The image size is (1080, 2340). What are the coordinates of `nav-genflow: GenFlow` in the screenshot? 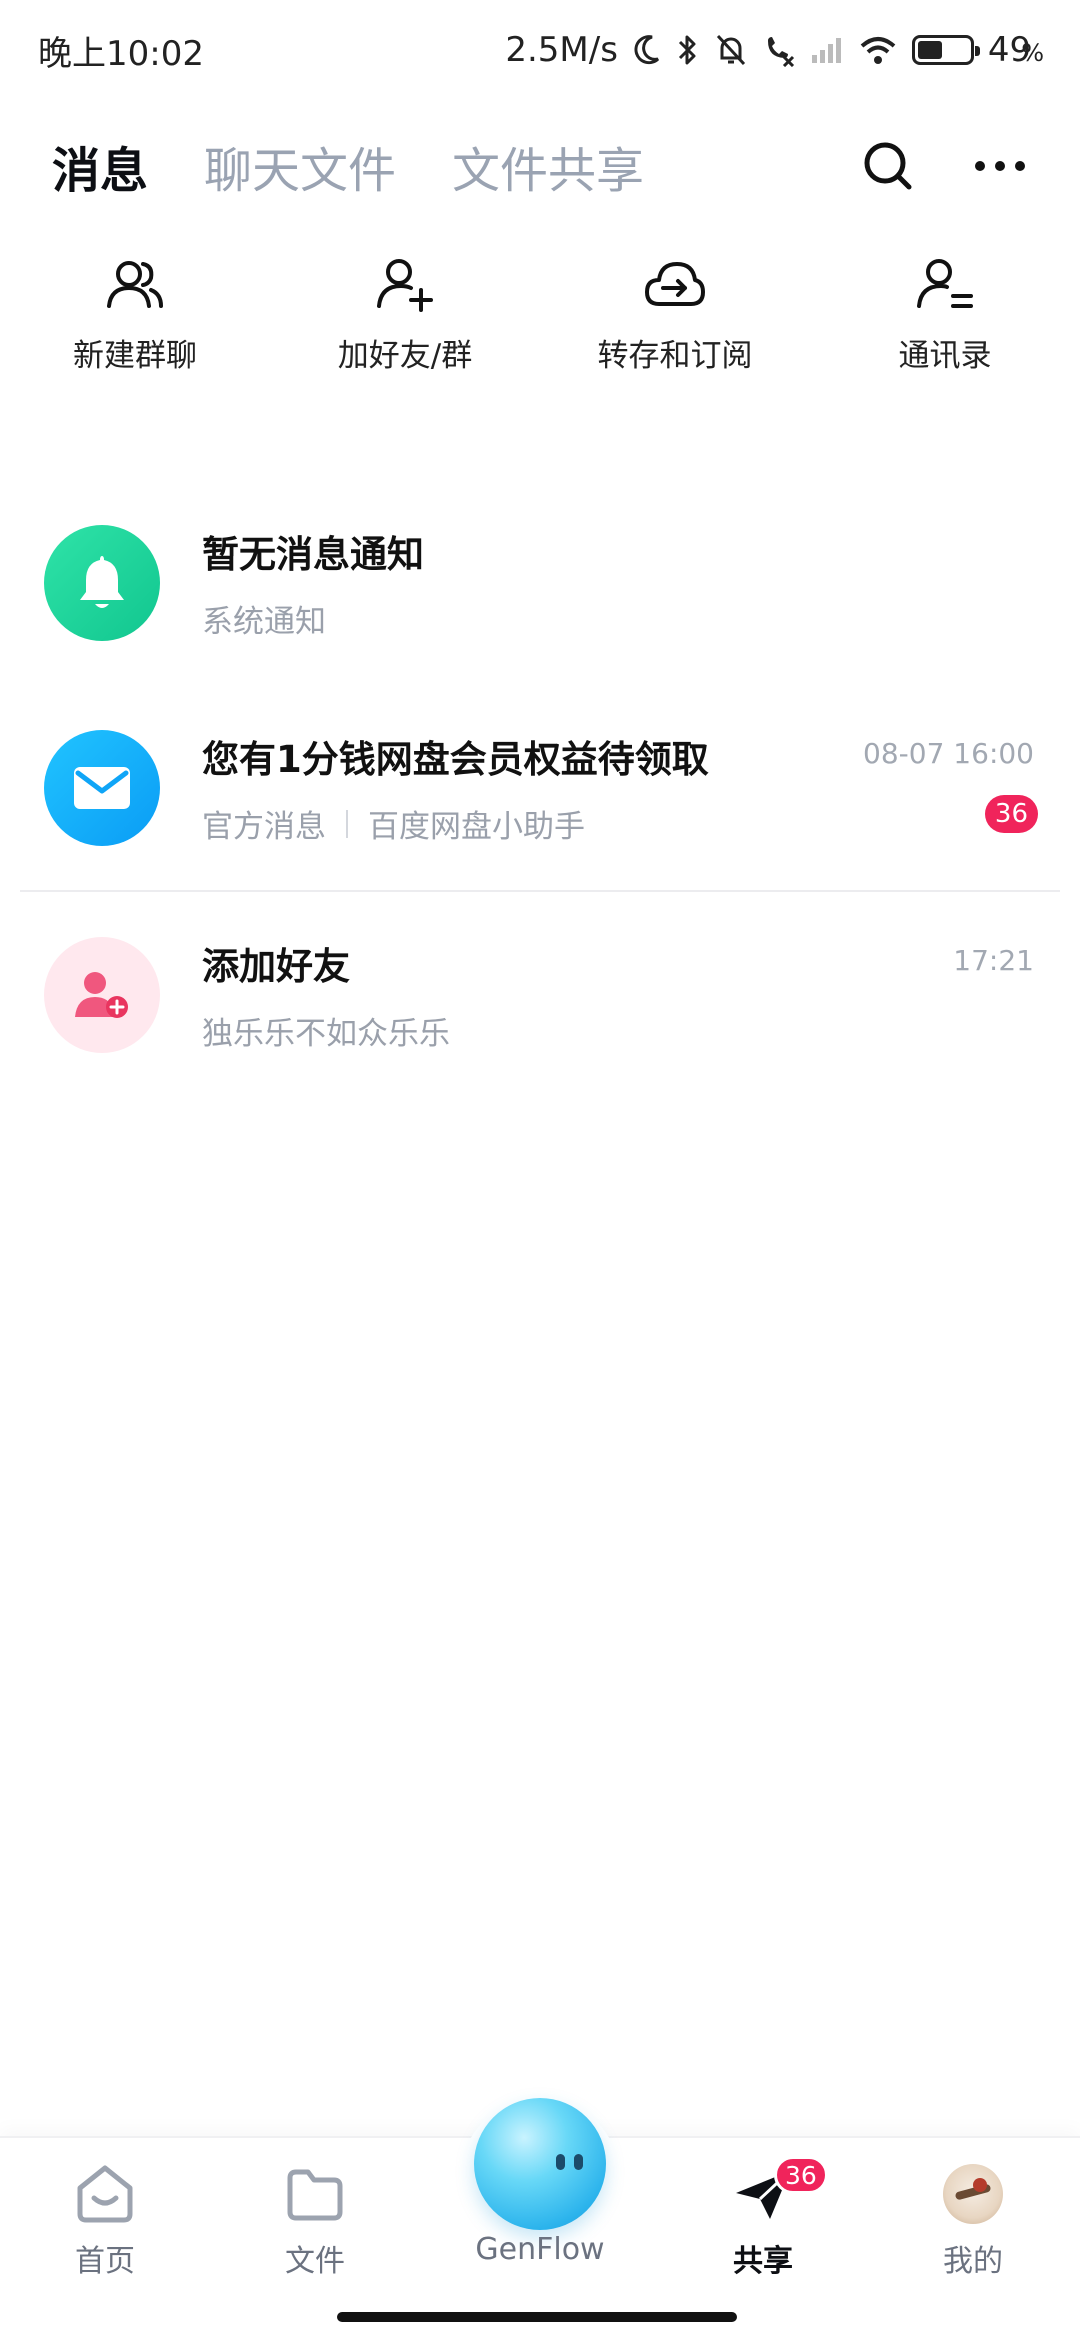 It's located at (540, 2249).